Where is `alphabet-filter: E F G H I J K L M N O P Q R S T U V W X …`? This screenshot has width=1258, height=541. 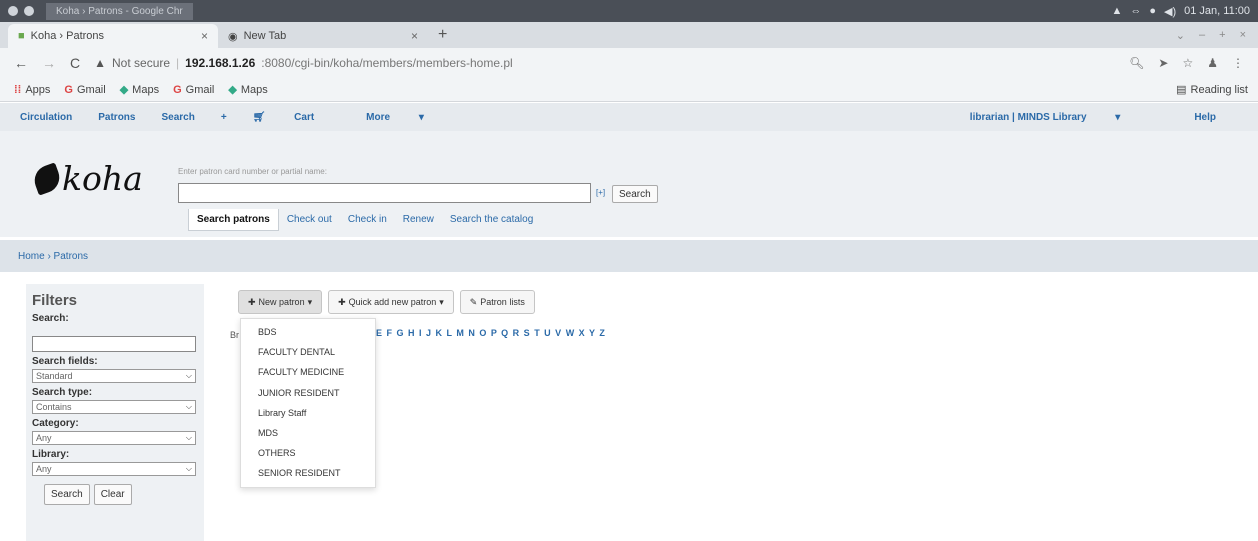
alphabet-filter: E F G H I J K L M N O P Q R S T U V W X … is located at coordinates (491, 333).